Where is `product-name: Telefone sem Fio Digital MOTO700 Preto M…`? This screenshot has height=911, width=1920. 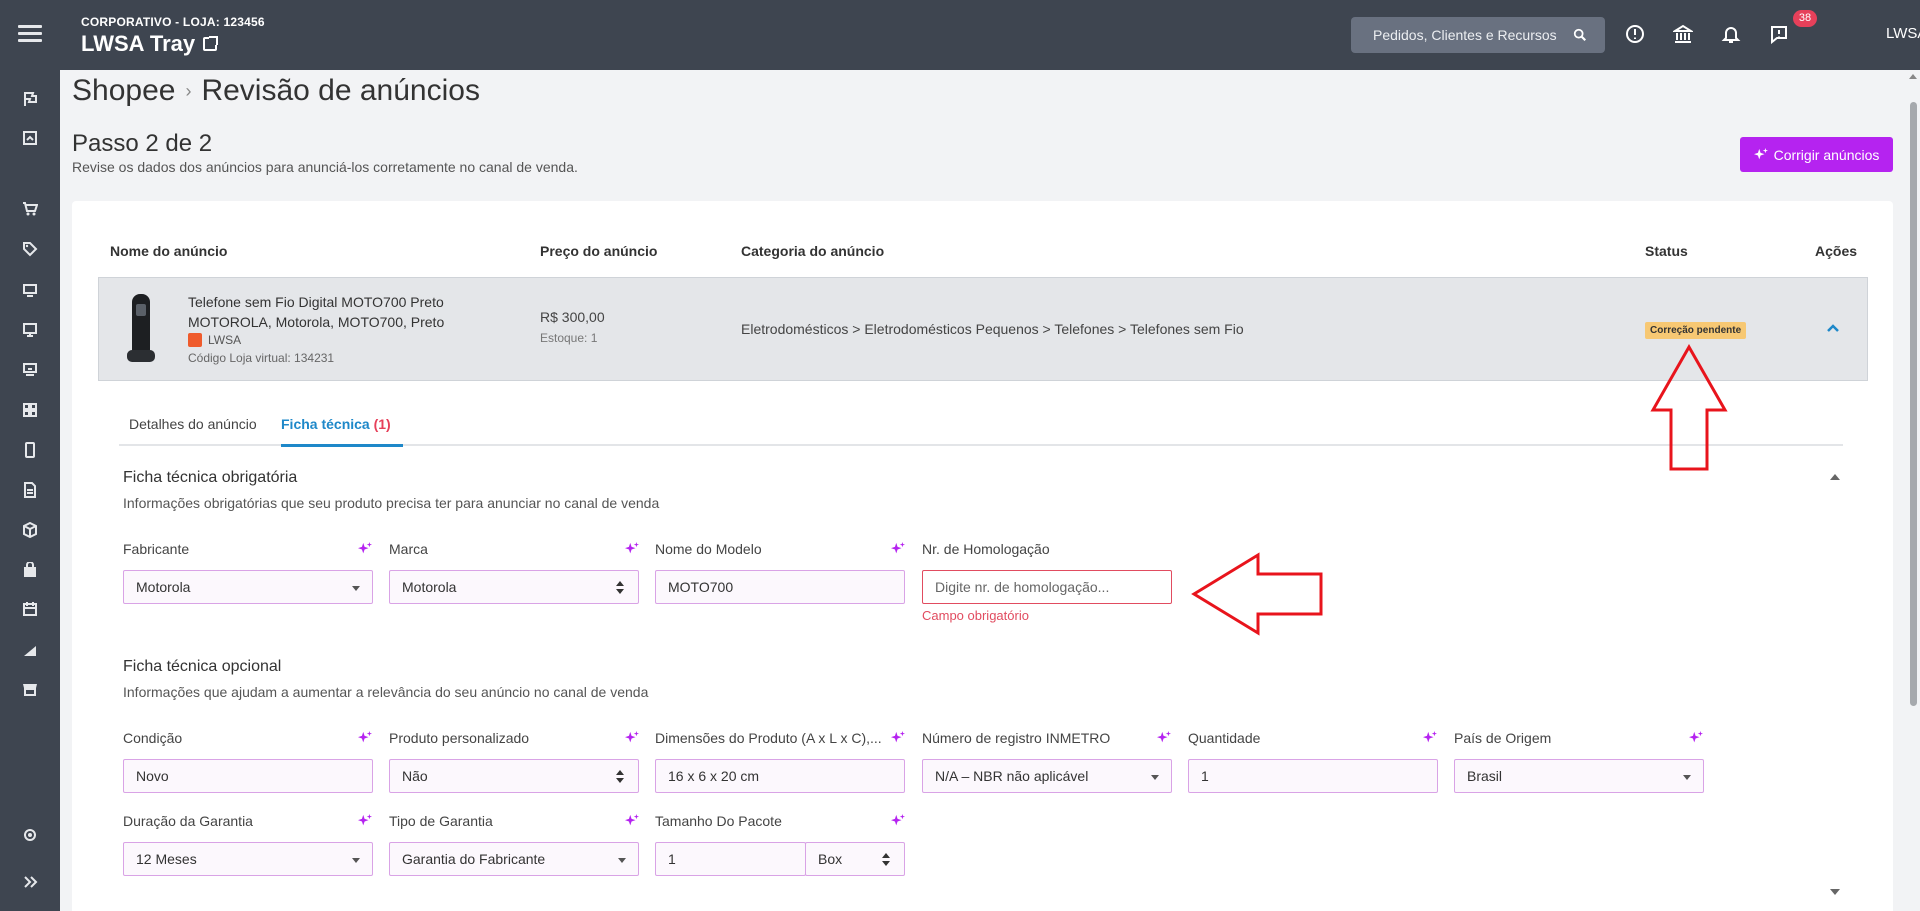 product-name: Telefone sem Fio Digital MOTO700 Preto M… is located at coordinates (316, 312).